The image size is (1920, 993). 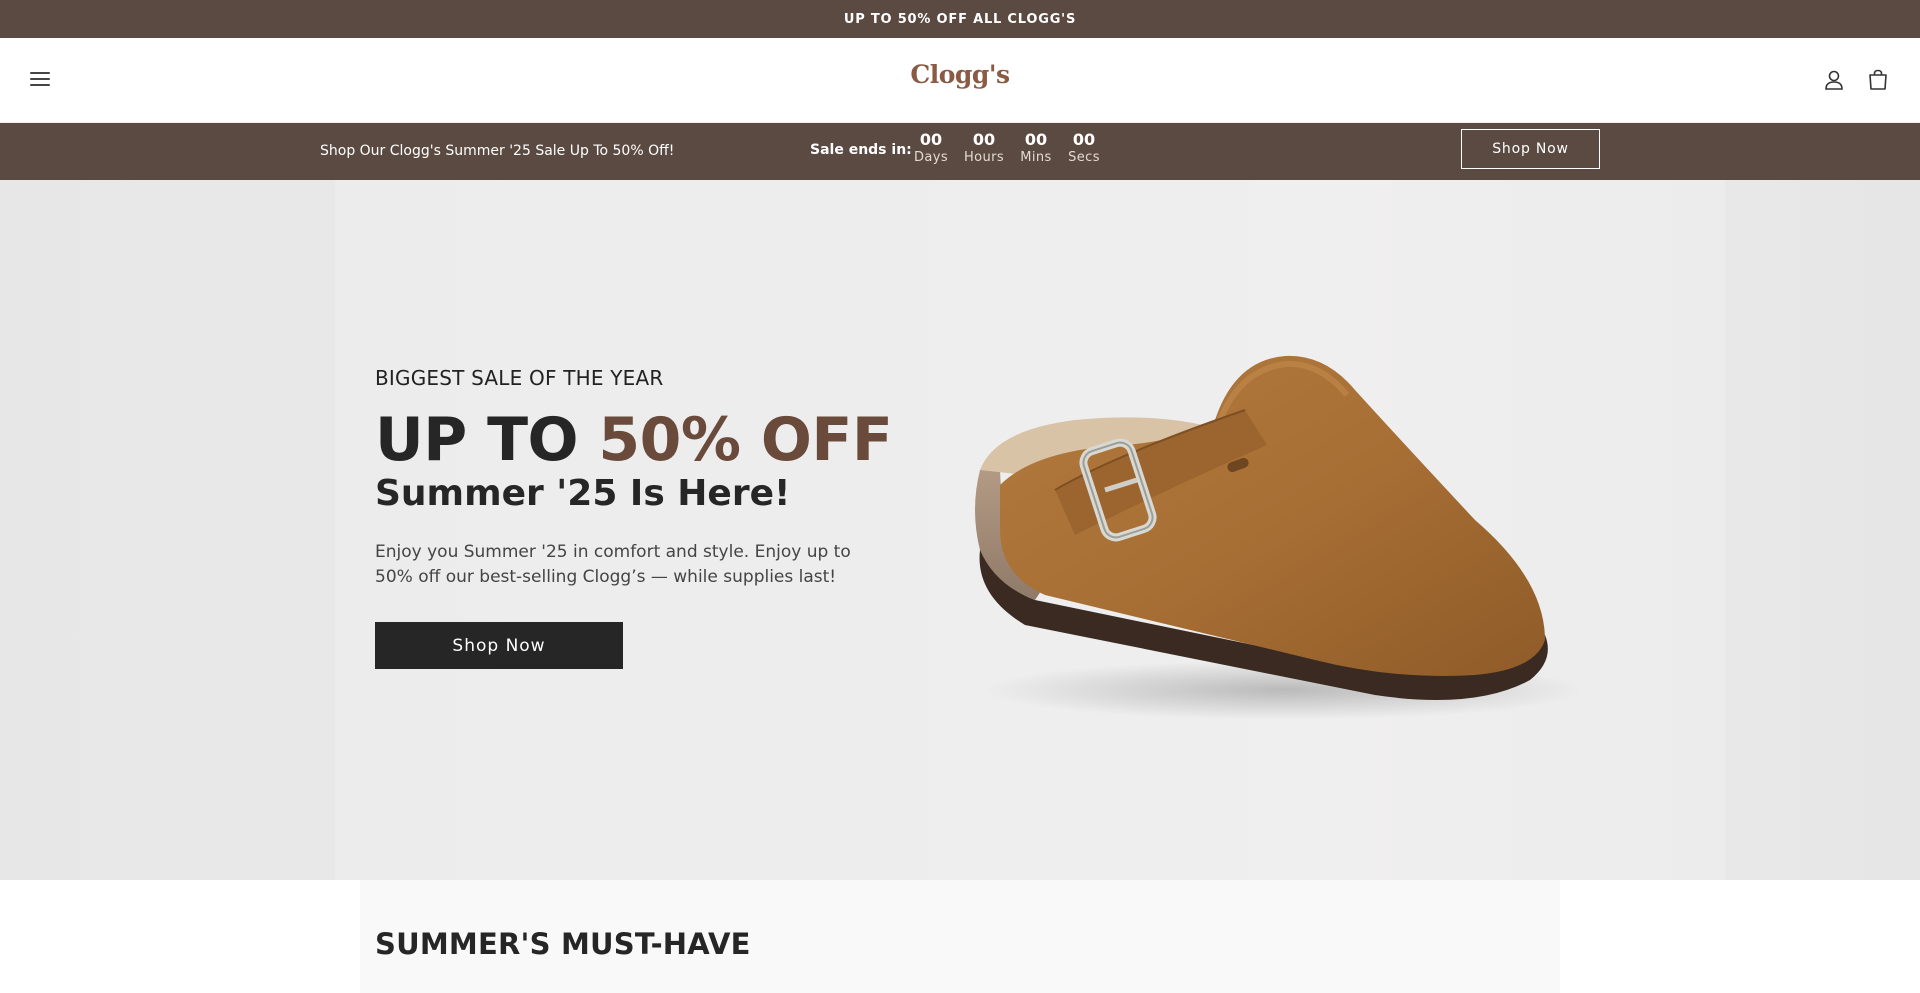 What do you see at coordinates (583, 493) in the screenshot?
I see `hero-subhead: Summer '25 Is Here!` at bounding box center [583, 493].